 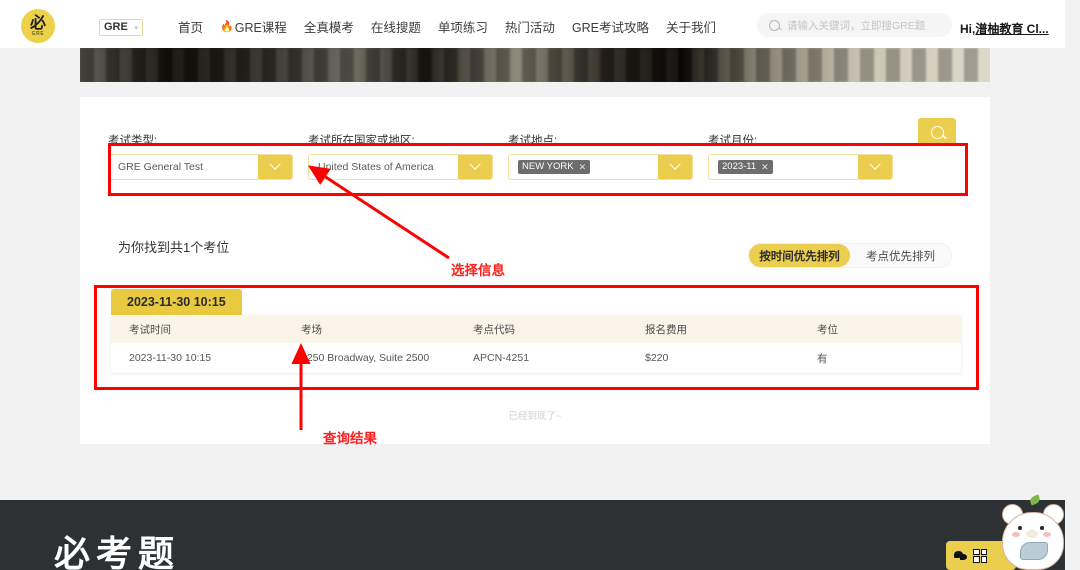 I want to click on nav-item-label: GRE课程, so click(x=260, y=27).